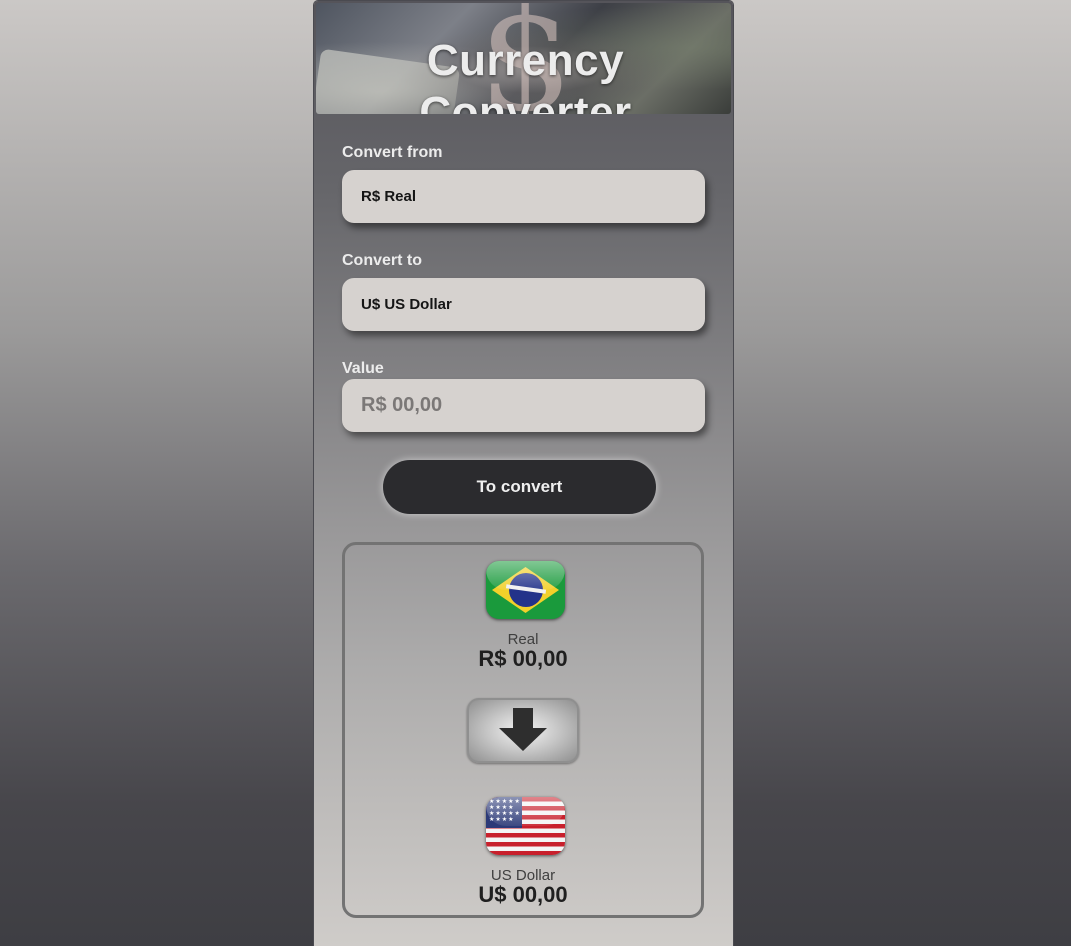 This screenshot has height=946, width=1071. Describe the element at coordinates (389, 196) in the screenshot. I see `convert-from-value: R$ Real` at that location.